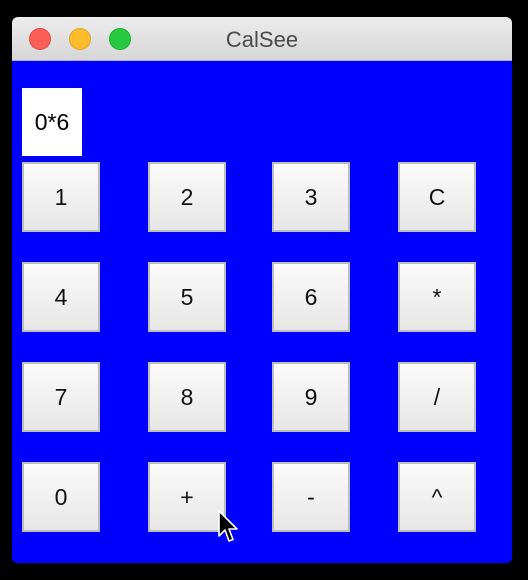 This screenshot has height=580, width=528. Describe the element at coordinates (187, 197) in the screenshot. I see `key-2-button: 2` at that location.